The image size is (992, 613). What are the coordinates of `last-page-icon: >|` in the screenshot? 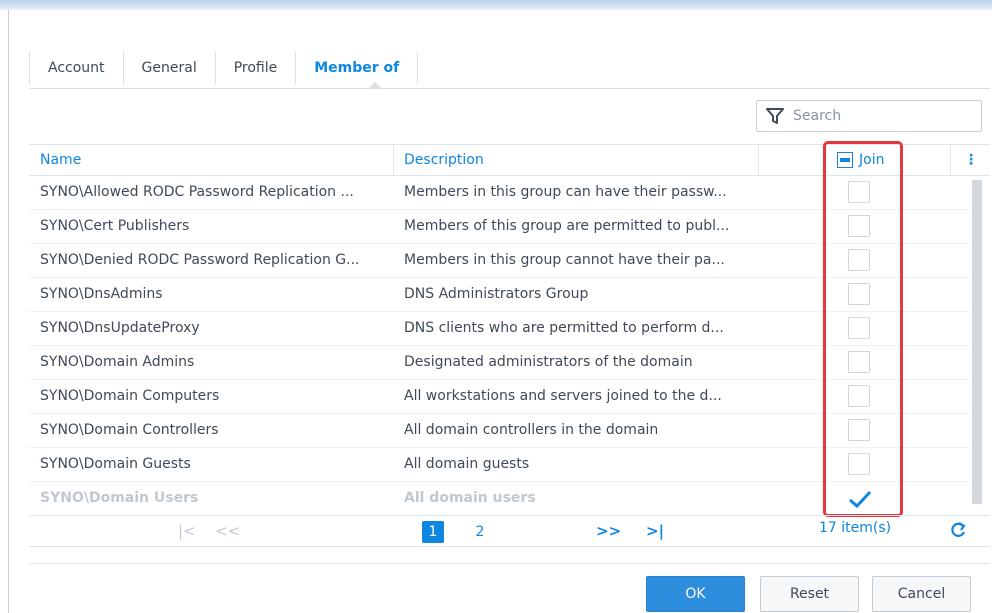 It's located at (655, 531).